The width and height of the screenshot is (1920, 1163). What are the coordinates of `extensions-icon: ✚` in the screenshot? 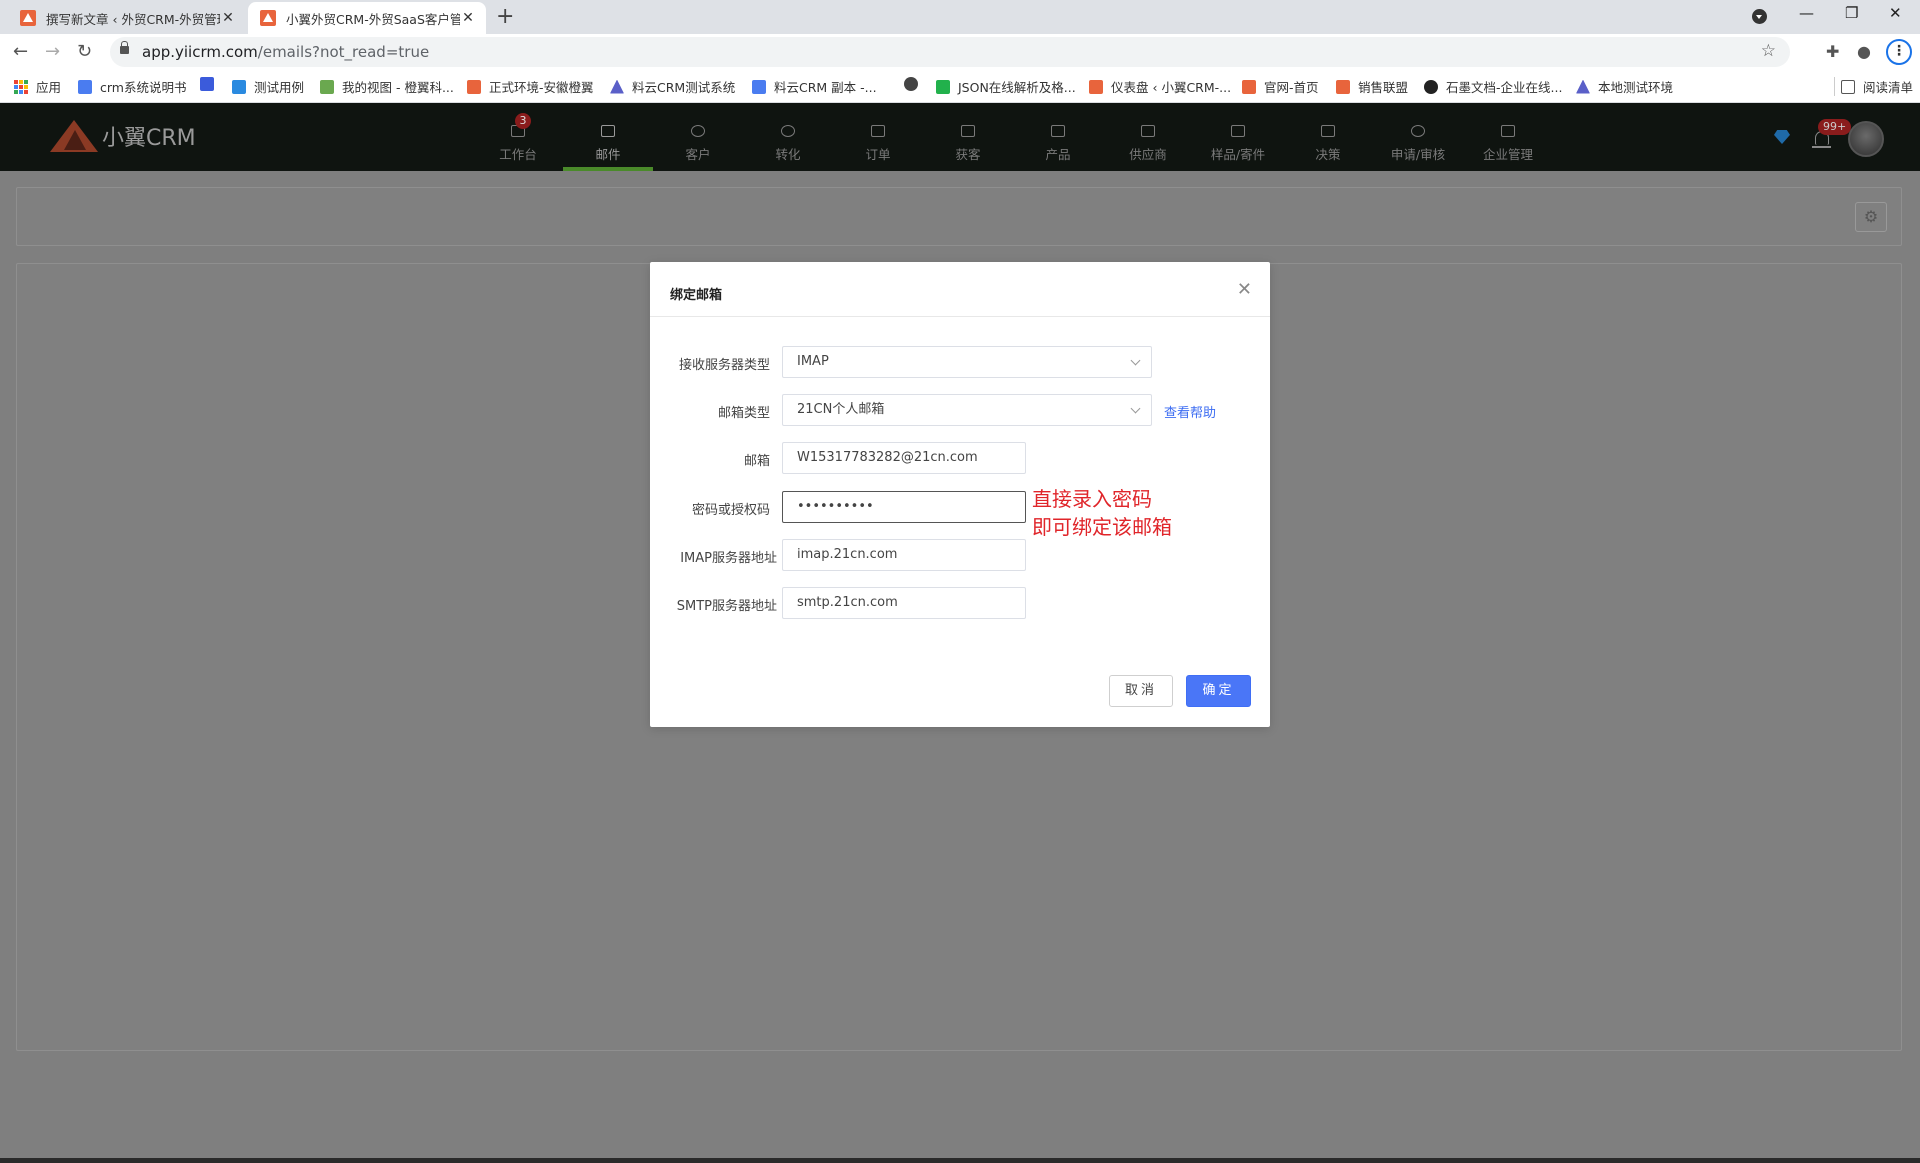 It's located at (1832, 51).